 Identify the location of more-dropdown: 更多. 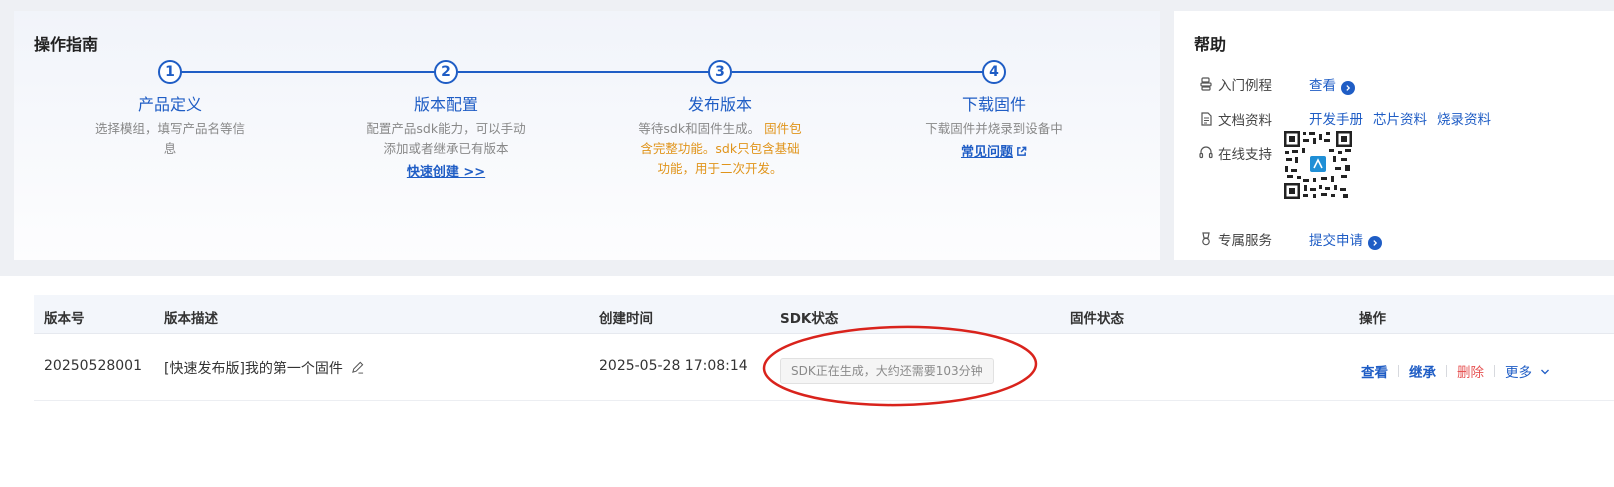
(1527, 371).